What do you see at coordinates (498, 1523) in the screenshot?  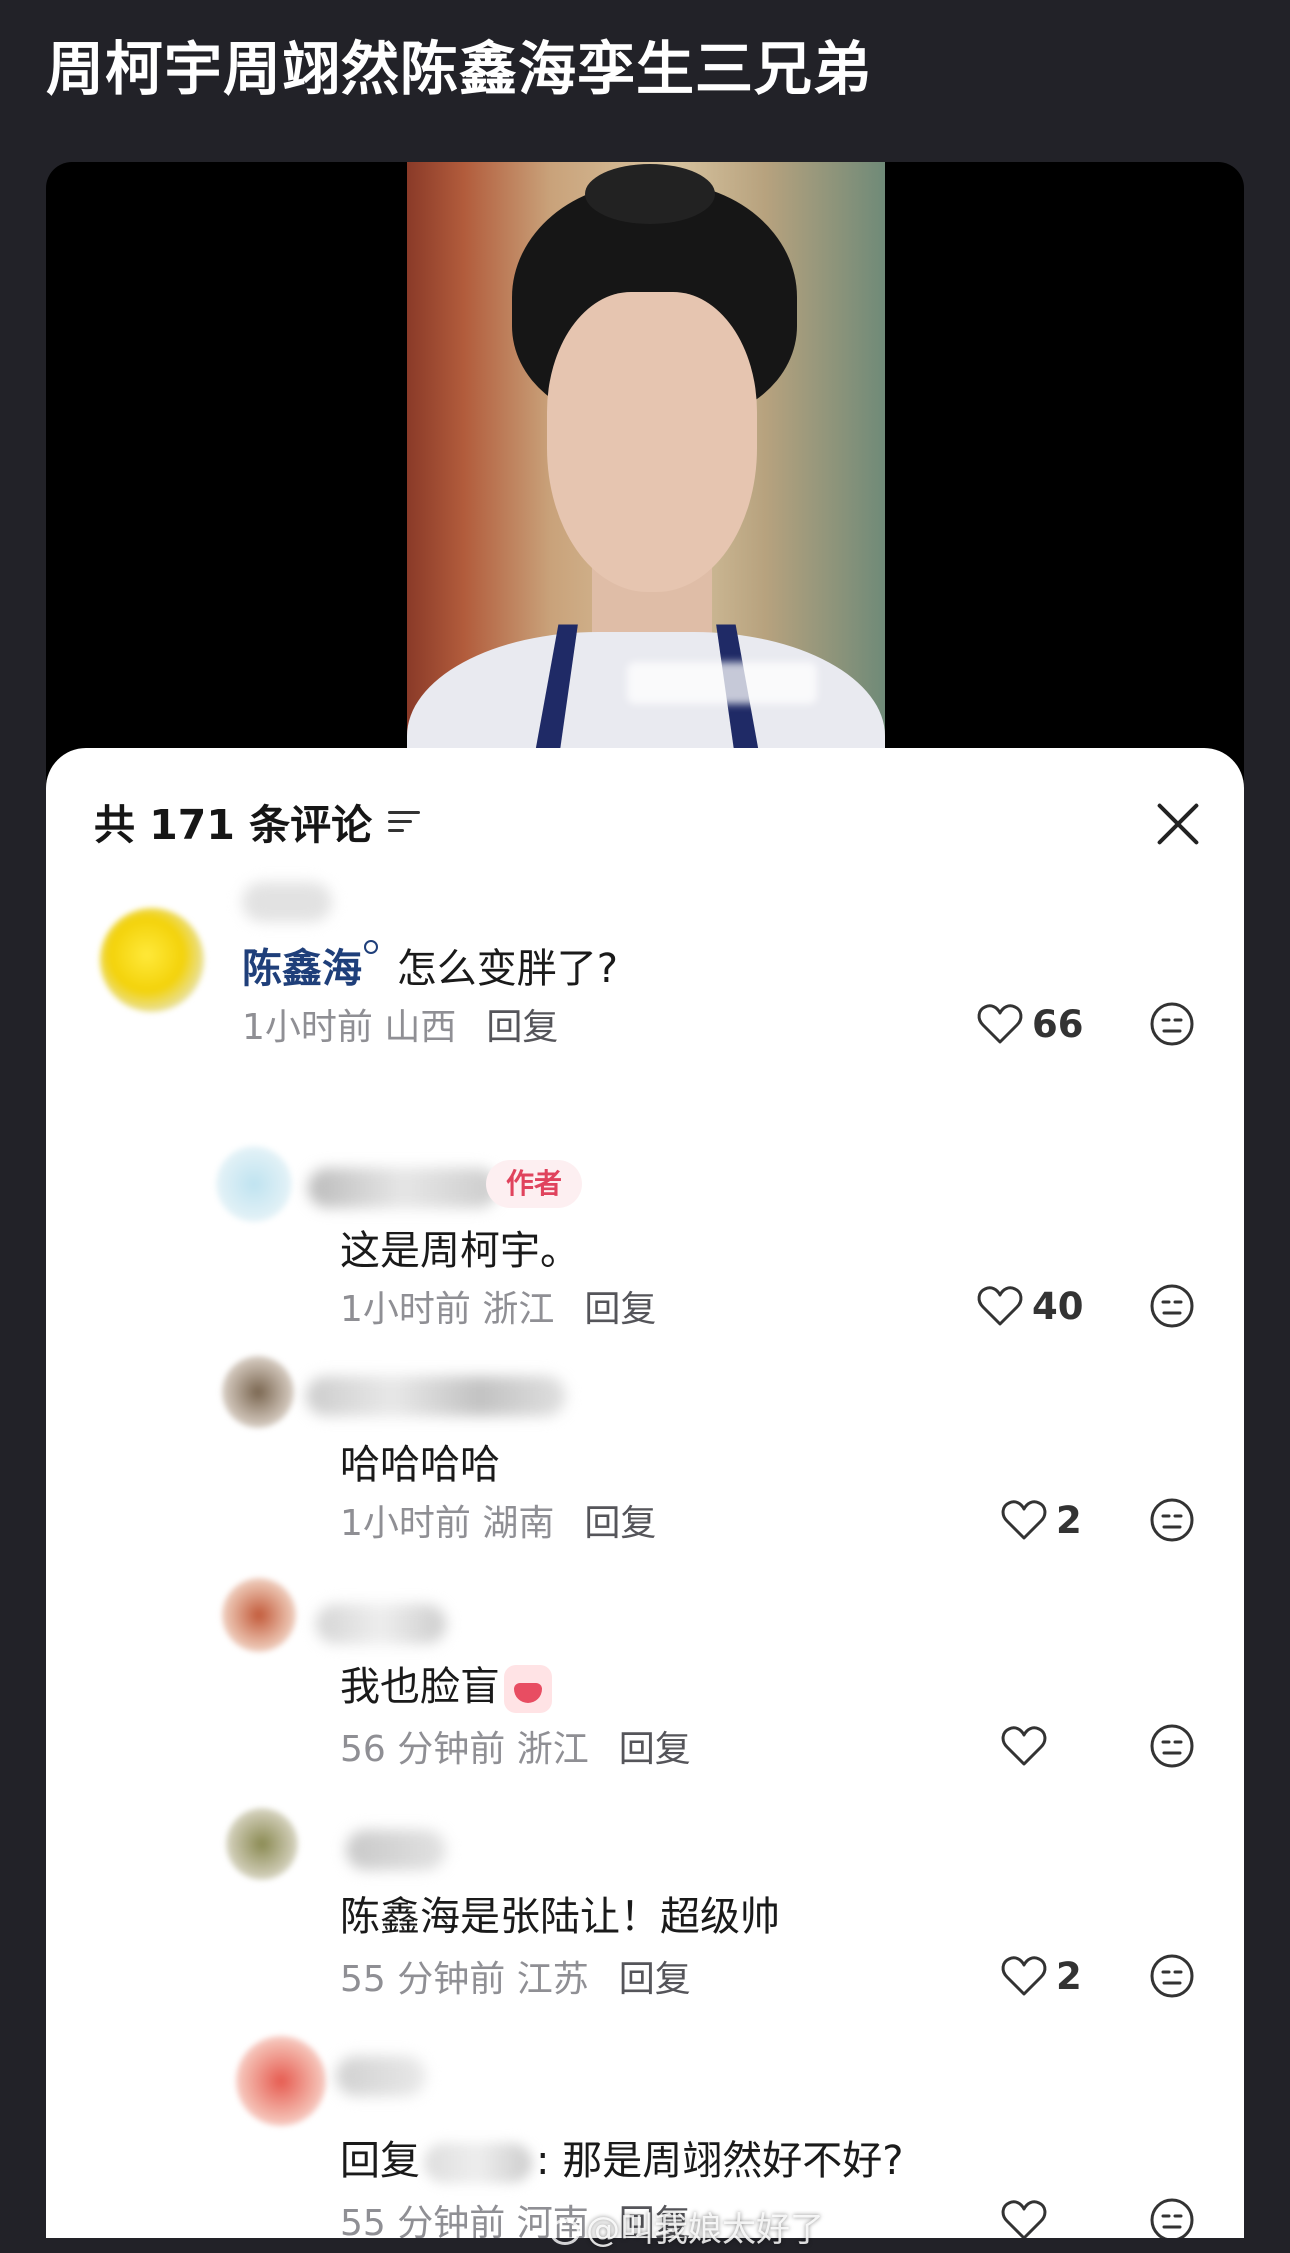 I see `comment-meta: 1小时前 湖南 回复` at bounding box center [498, 1523].